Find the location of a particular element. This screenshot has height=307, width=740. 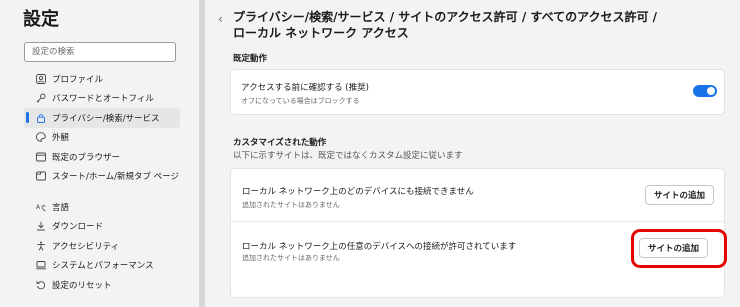

sidebar-item-reset: 設定のリセット is located at coordinates (102, 285).